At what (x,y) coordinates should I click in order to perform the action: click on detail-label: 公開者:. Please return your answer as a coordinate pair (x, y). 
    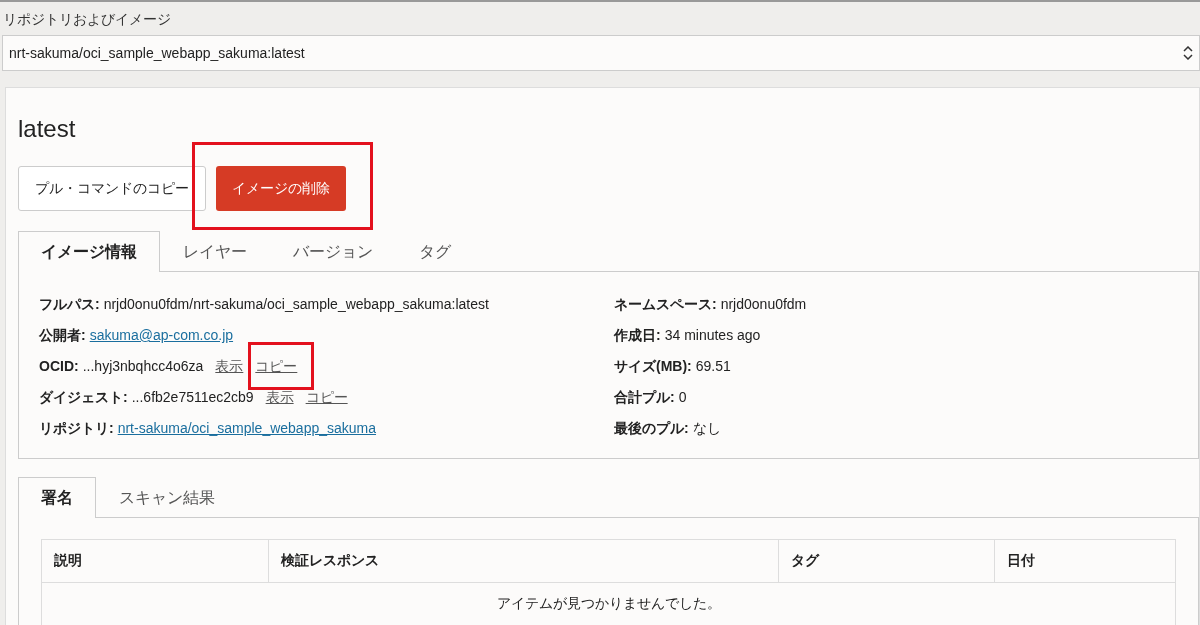
    Looking at the image, I should click on (62, 336).